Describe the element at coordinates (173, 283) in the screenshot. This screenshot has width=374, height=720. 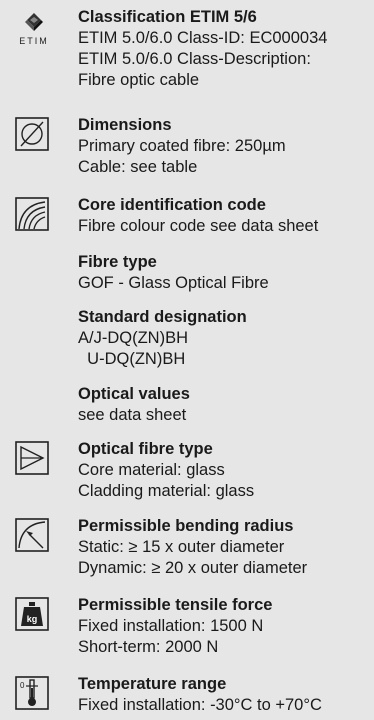
I see `section-line: GOF - Glass Optical Fibre` at that location.